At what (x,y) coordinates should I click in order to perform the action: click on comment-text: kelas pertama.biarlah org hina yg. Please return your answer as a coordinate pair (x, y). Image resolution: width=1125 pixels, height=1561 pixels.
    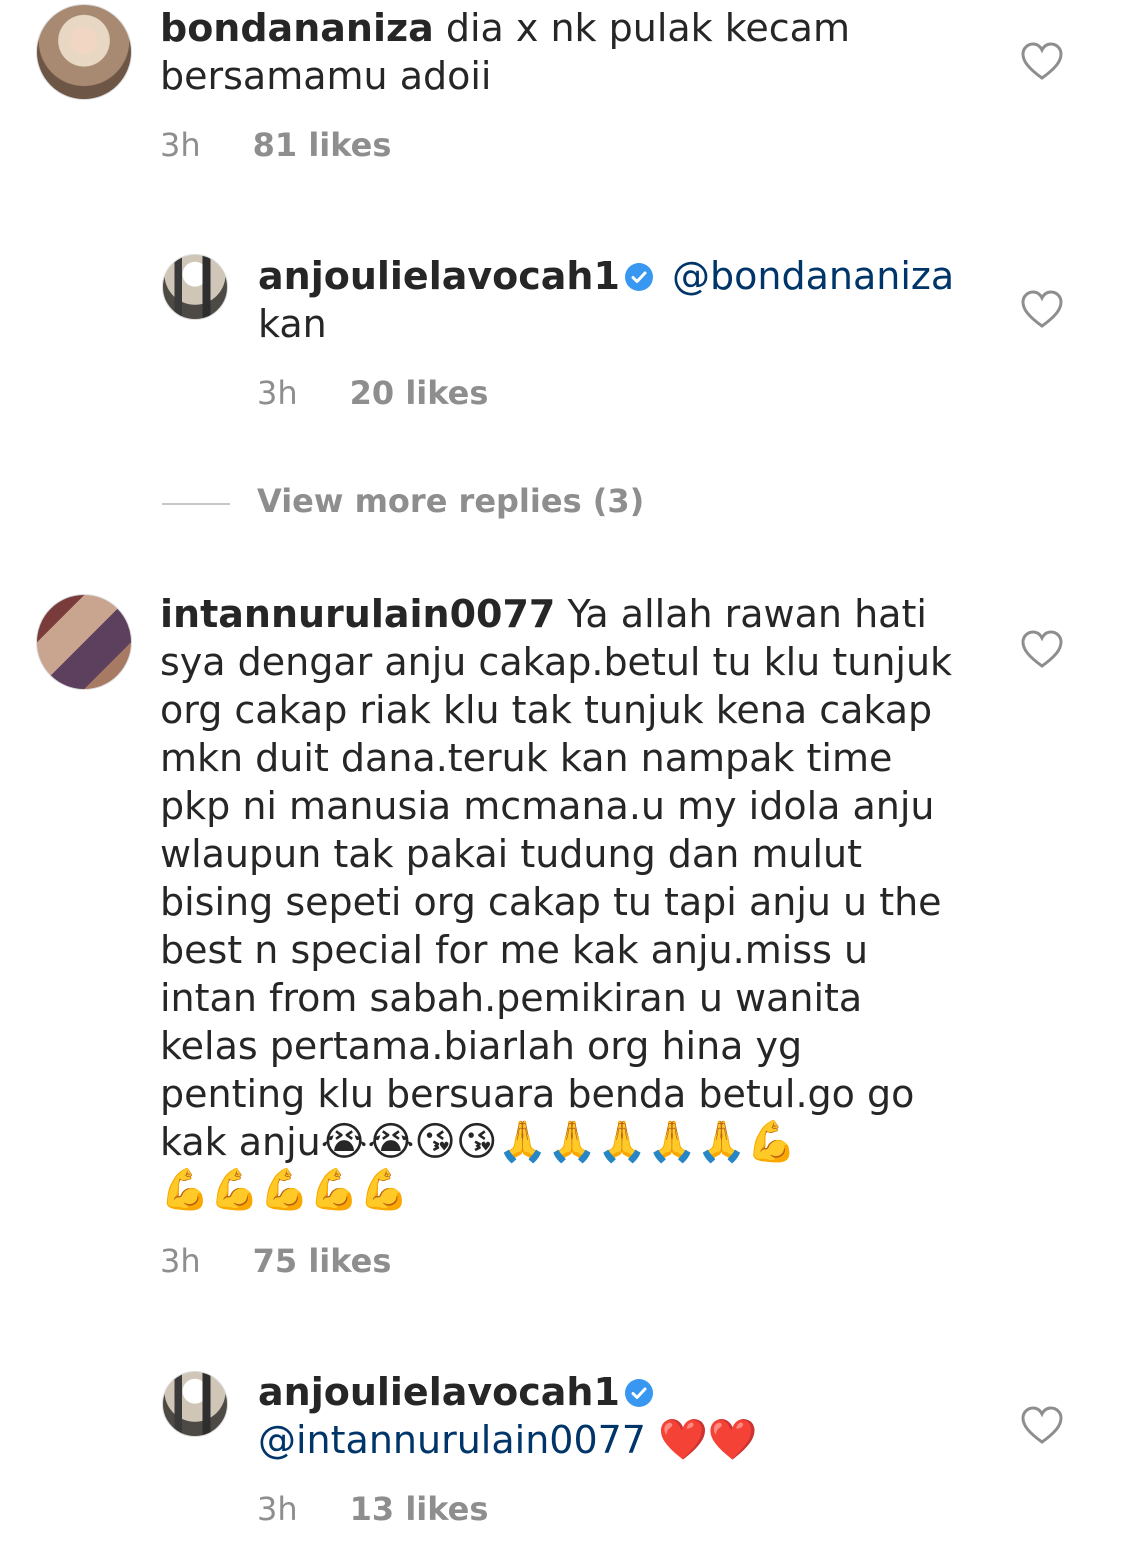
    Looking at the image, I should click on (481, 1046).